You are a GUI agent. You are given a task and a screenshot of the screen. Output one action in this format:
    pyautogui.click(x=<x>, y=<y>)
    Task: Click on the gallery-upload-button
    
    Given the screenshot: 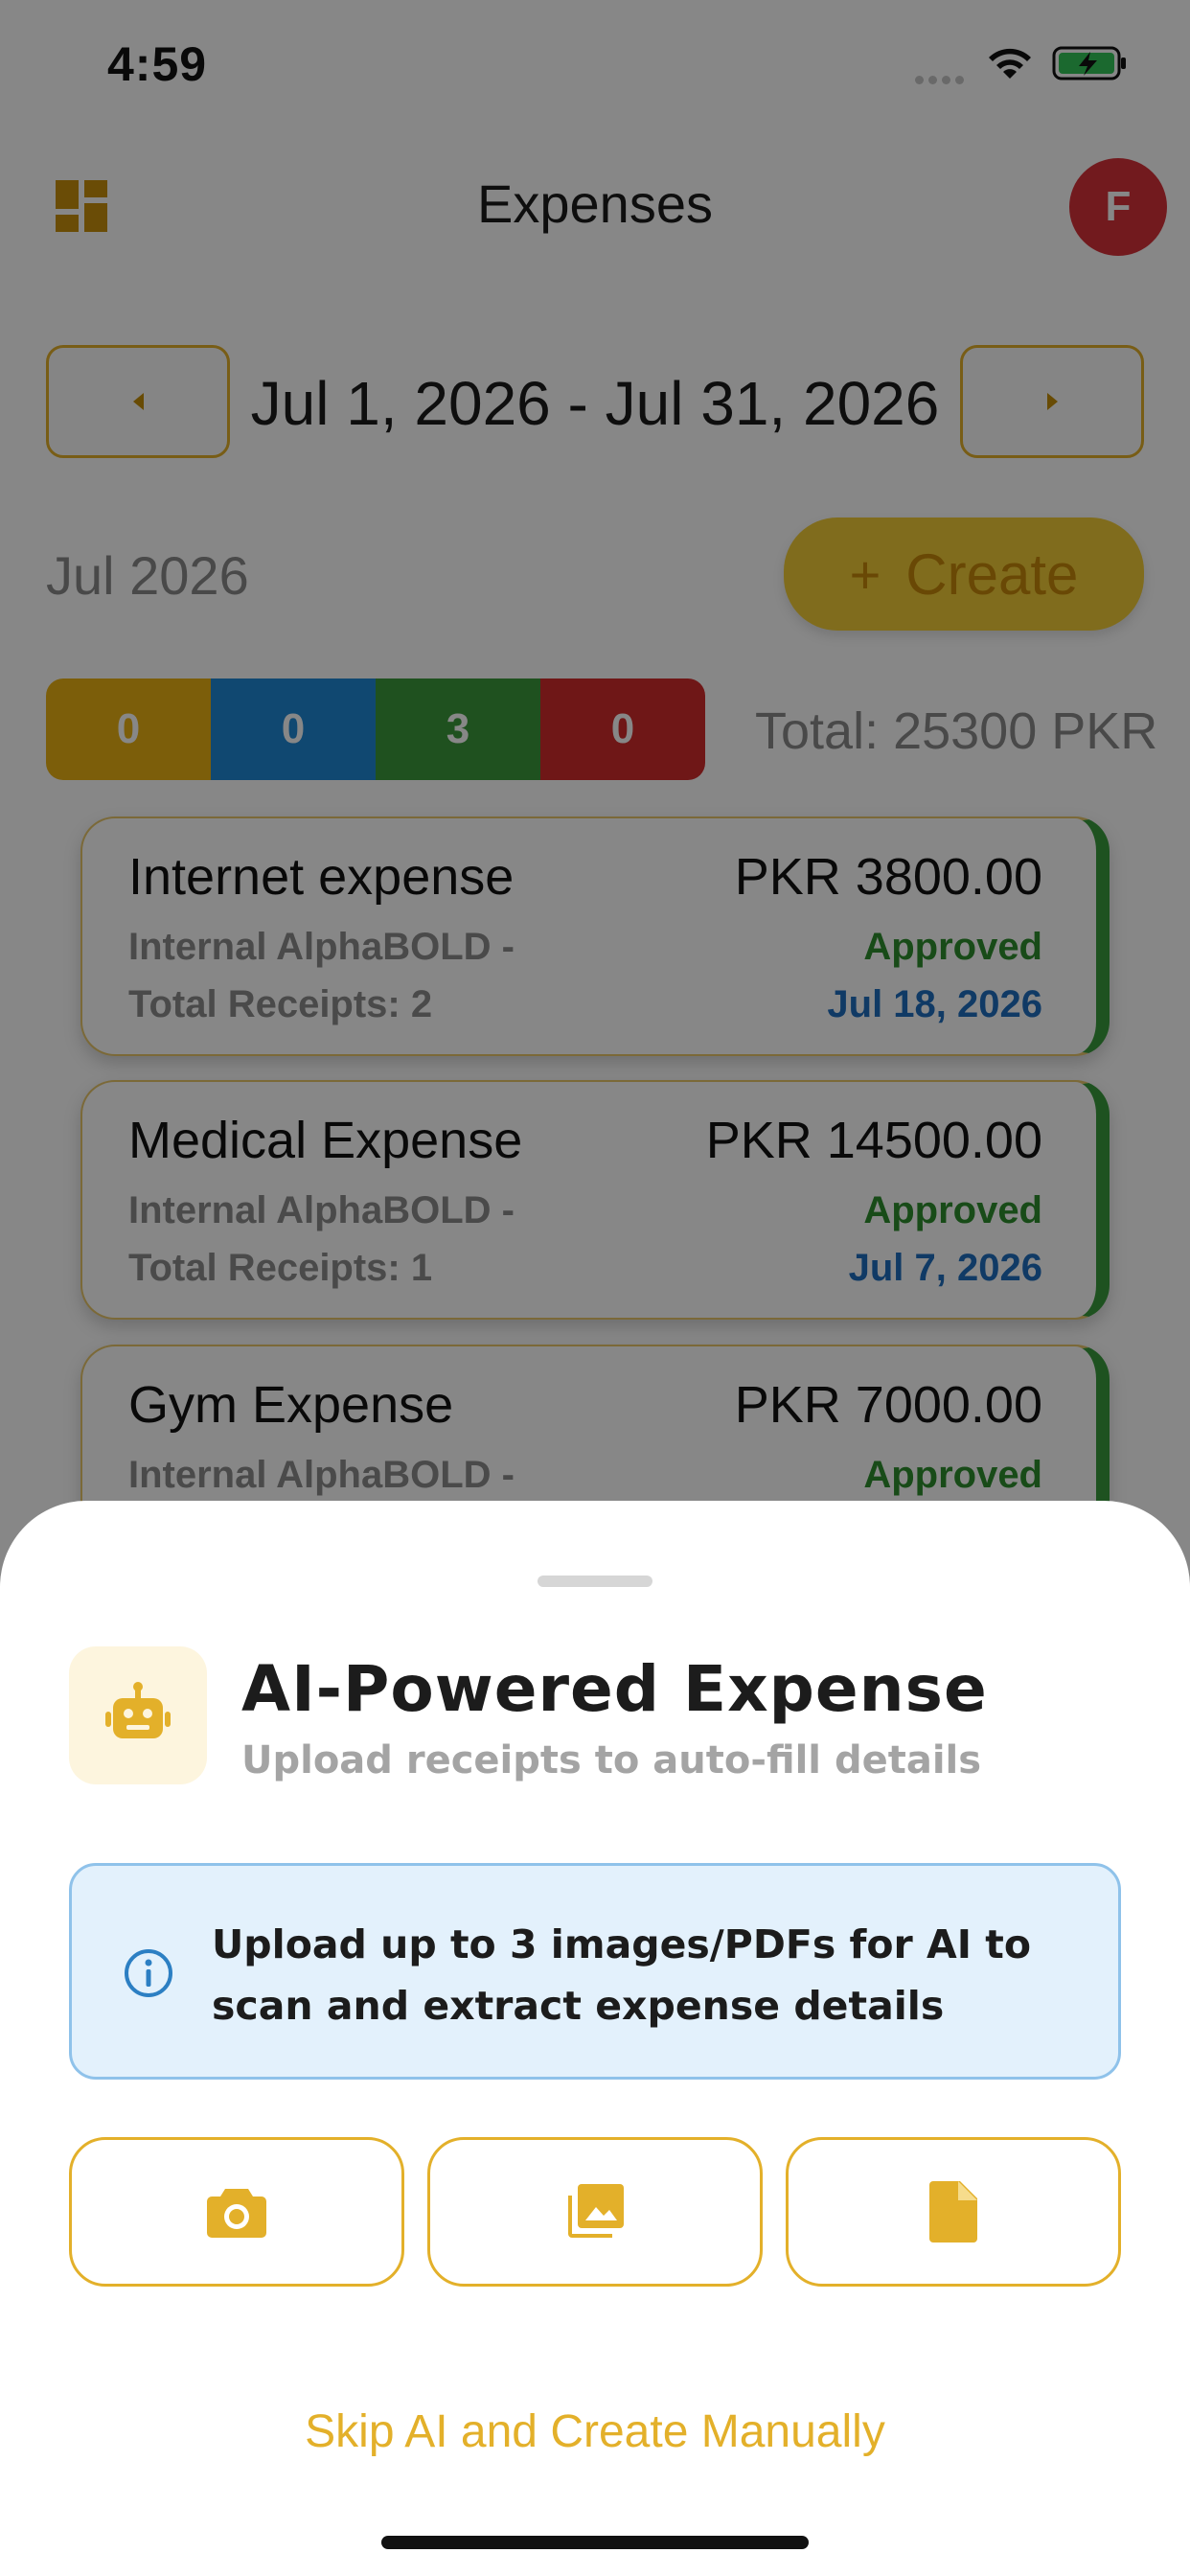 What is the action you would take?
    pyautogui.click(x=595, y=2212)
    